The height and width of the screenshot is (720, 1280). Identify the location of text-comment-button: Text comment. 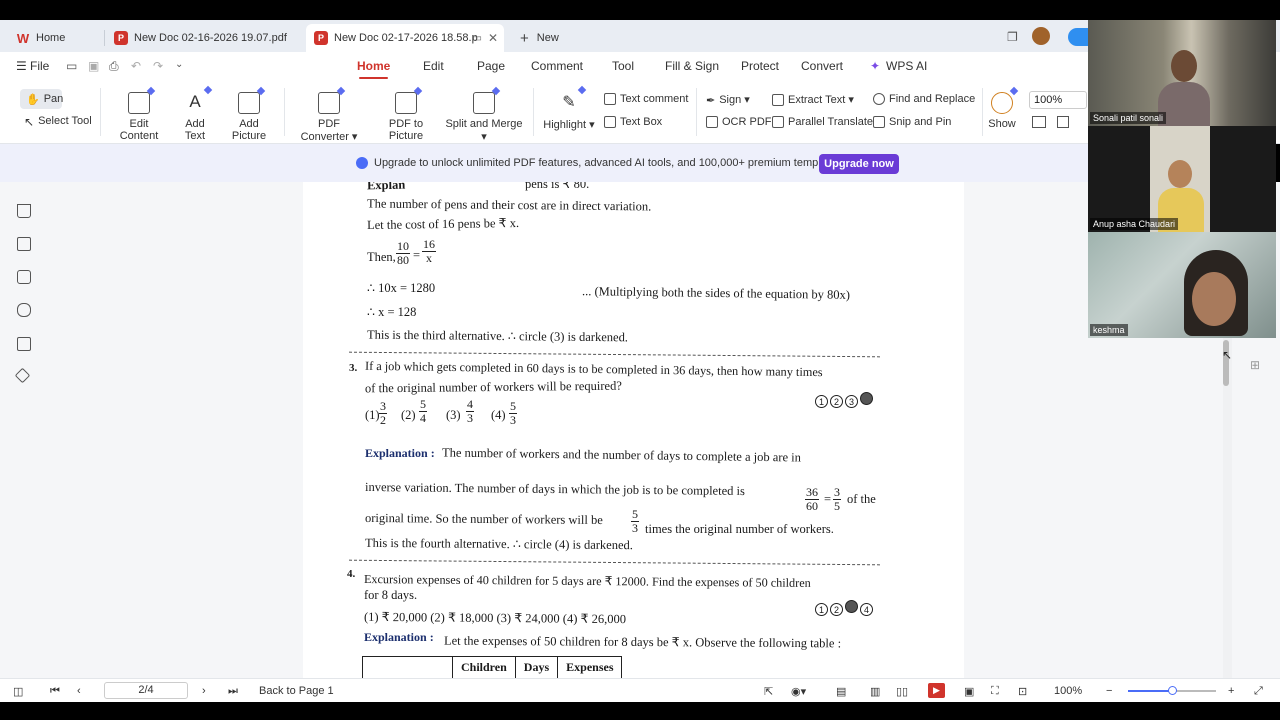
(646, 99).